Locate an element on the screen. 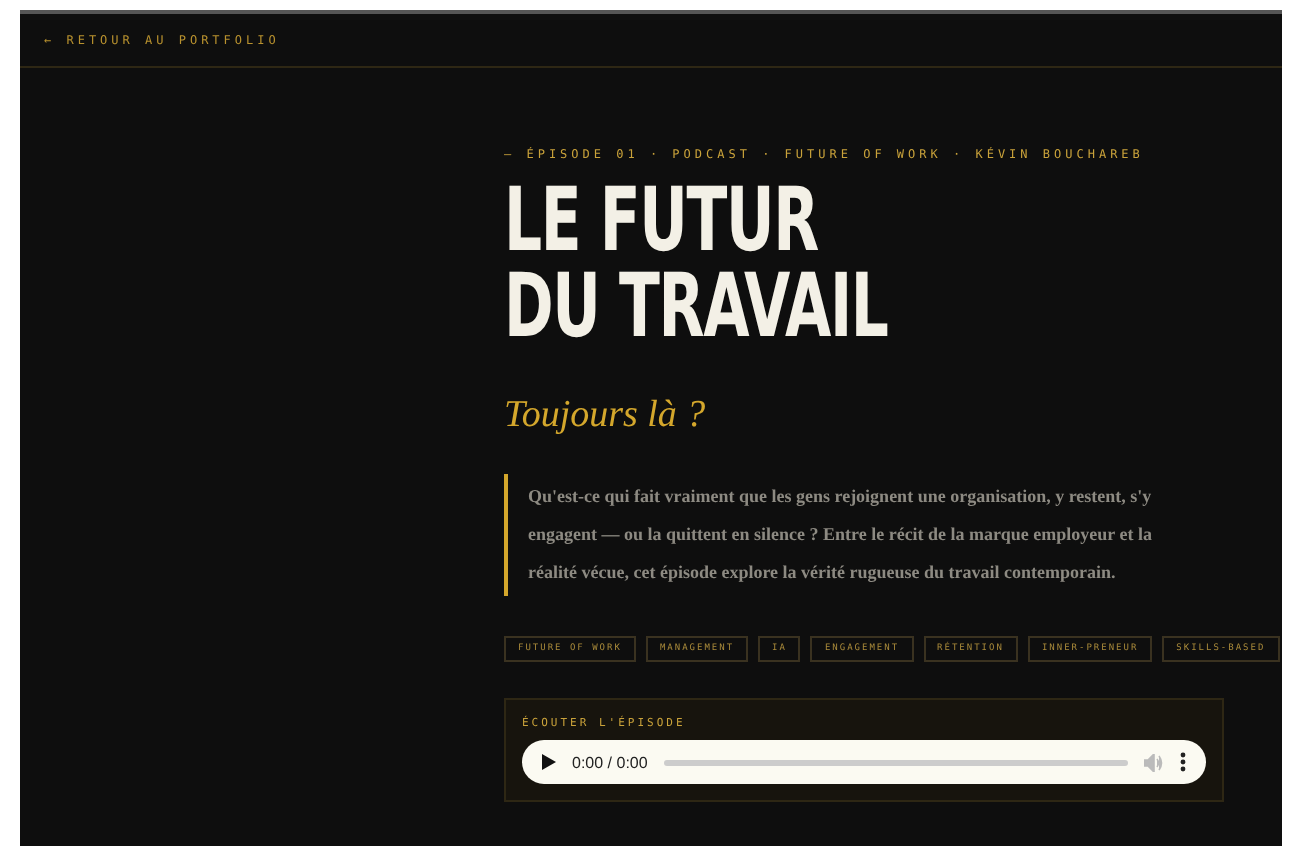  intro-paragraph: Qu'est-ce qui fait vraiment que les gens rejoignent une organisation, y restent, s'y engagent — ou la quittent en silence ? Entre le récit de la marque employeur et la réalité vécue, cet épisode explore la vérité rugueuse du travail contemporain. is located at coordinates (834, 535).